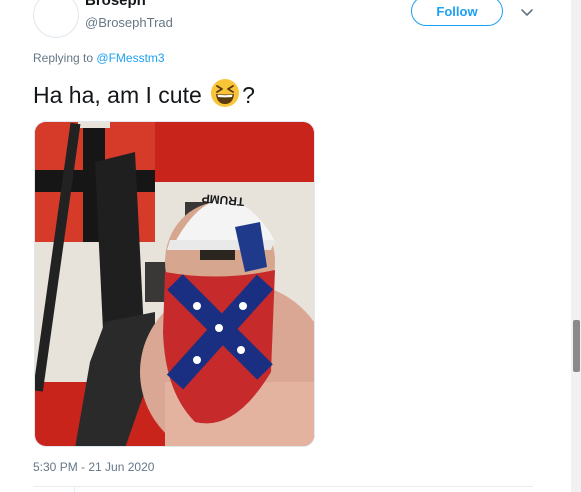 The height and width of the screenshot is (492, 581). What do you see at coordinates (248, 95) in the screenshot?
I see `tweet-text-end: ?` at bounding box center [248, 95].